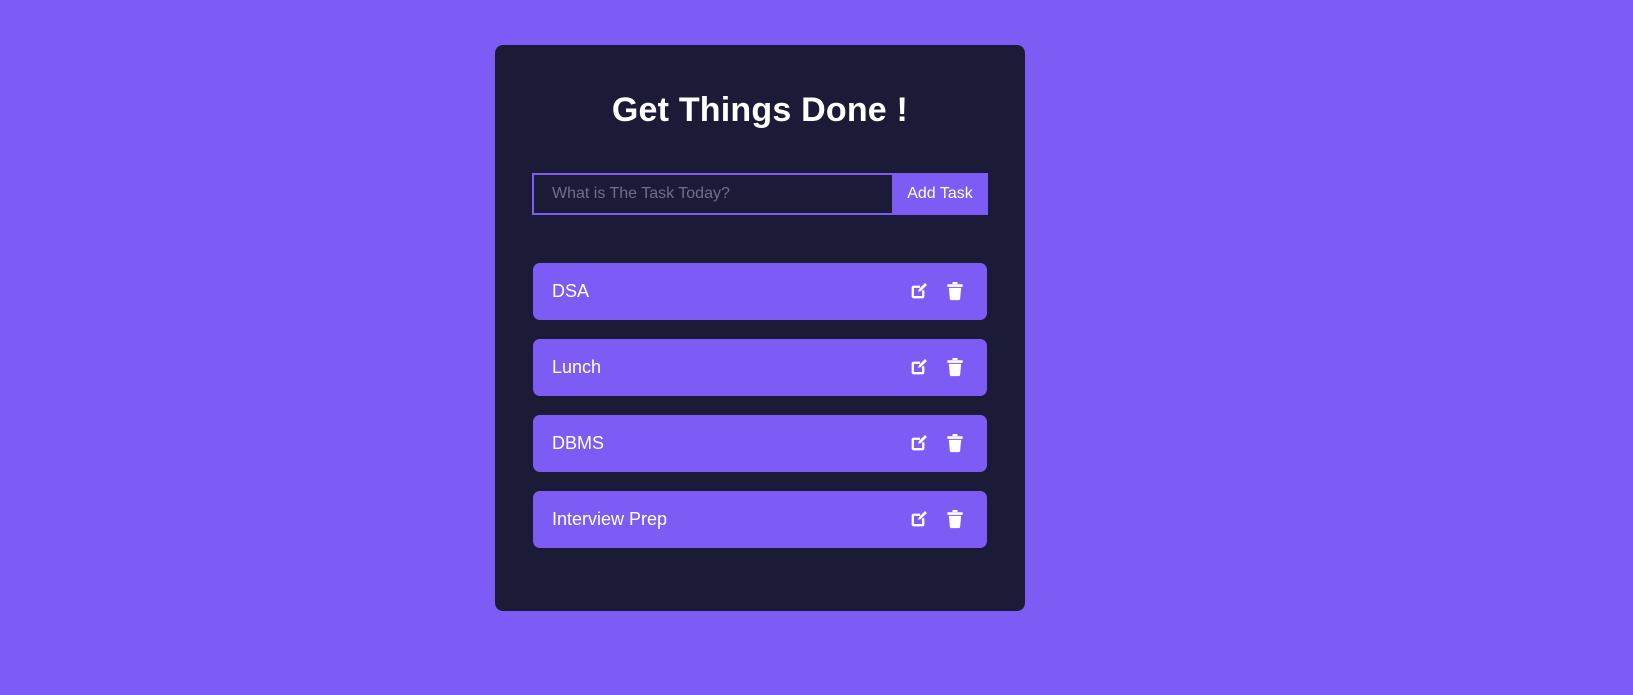 This screenshot has width=1633, height=695. What do you see at coordinates (610, 518) in the screenshot?
I see `task-label: Interview Prep` at bounding box center [610, 518].